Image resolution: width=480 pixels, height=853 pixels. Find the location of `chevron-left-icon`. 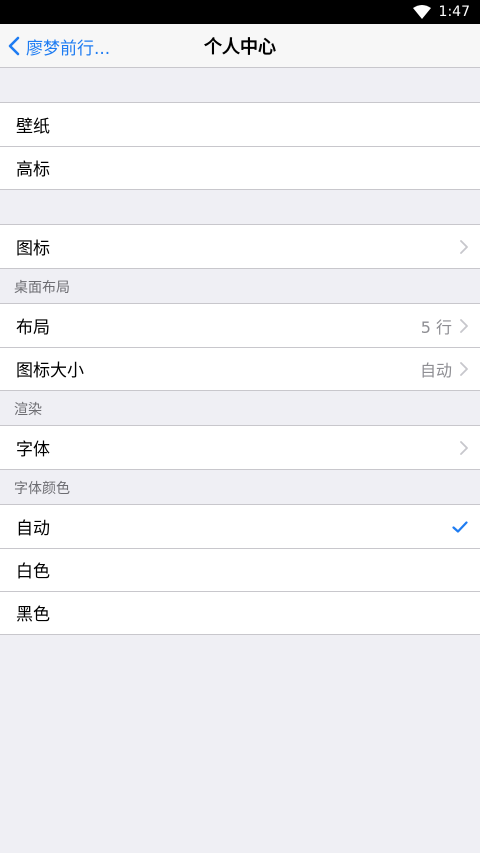

chevron-left-icon is located at coordinates (14, 46).